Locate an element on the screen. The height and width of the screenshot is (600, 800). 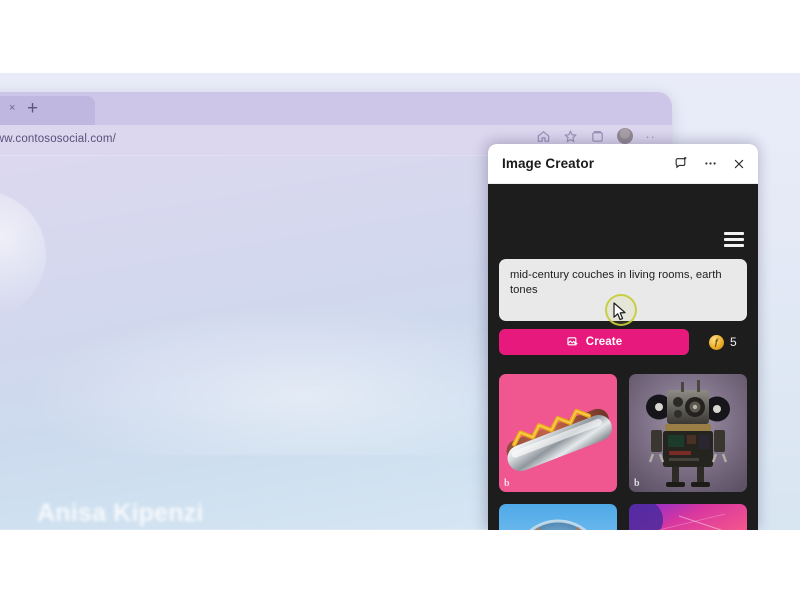
more-options-icon is located at coordinates (710, 163).